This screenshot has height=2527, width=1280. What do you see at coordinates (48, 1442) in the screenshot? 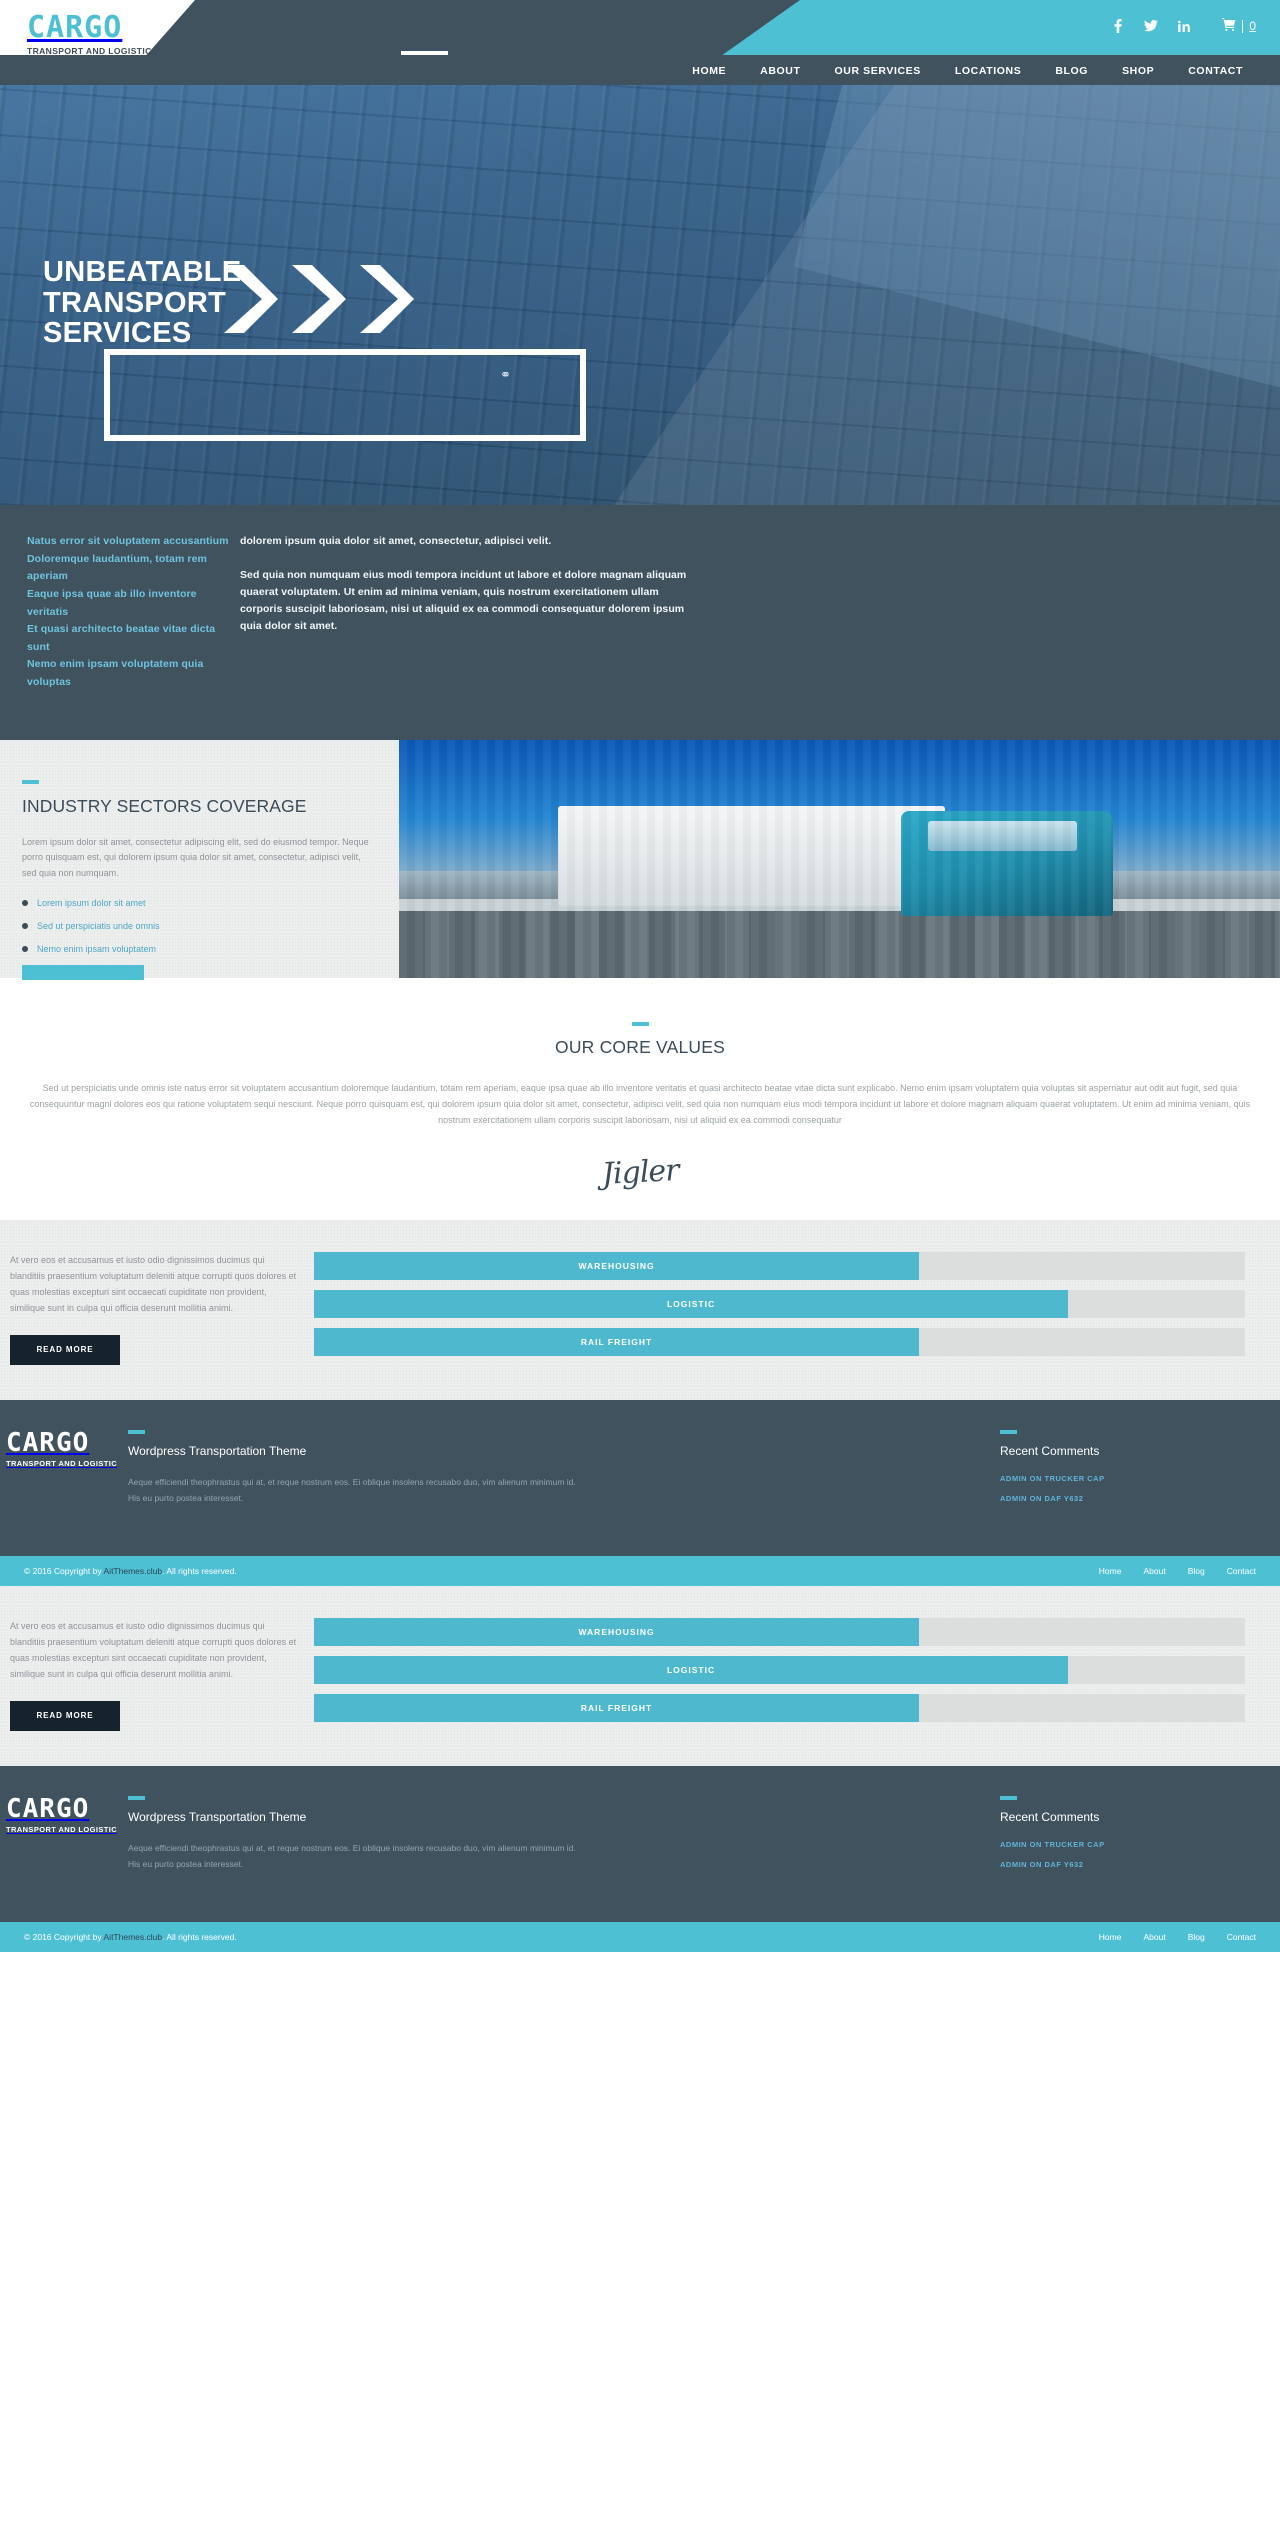
I see `footer-logo-wordmark: CARGO` at bounding box center [48, 1442].